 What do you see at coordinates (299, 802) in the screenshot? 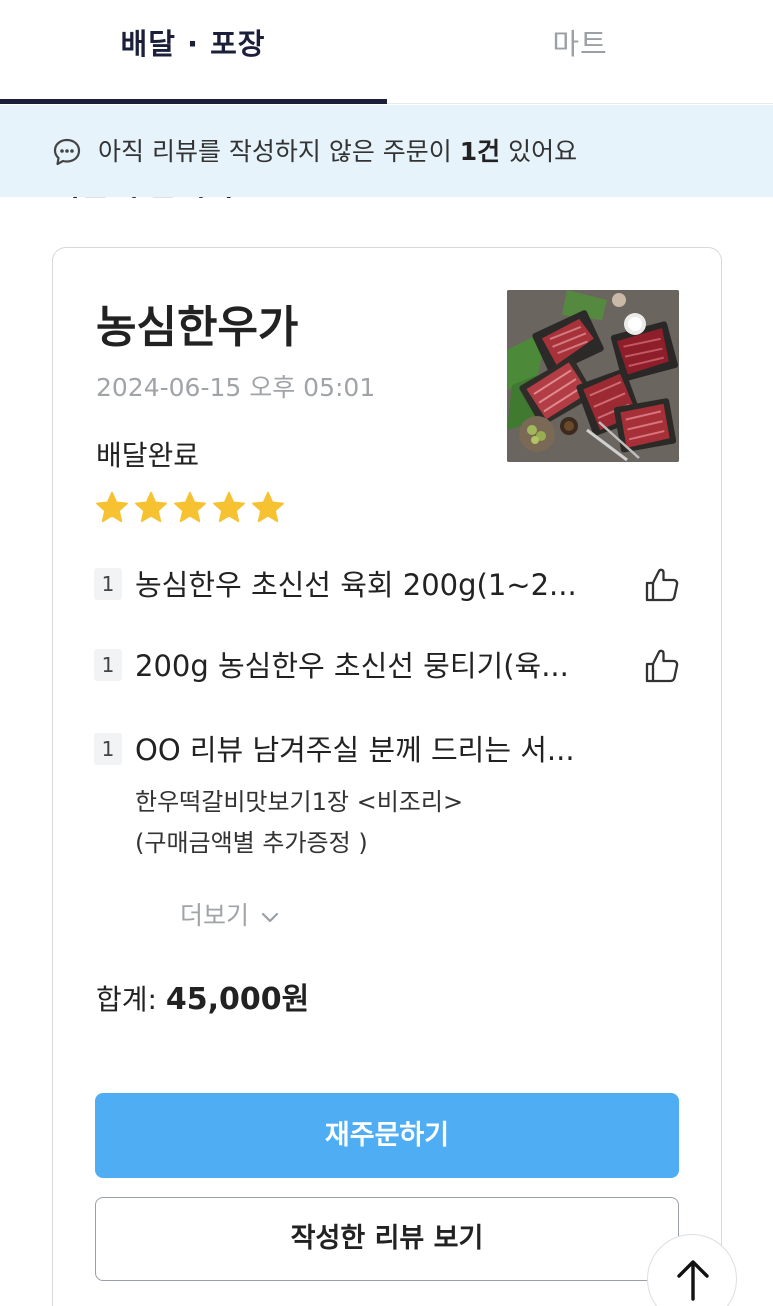
I see `item-option: 한우떡갈비맛보기1장 <비조리>` at bounding box center [299, 802].